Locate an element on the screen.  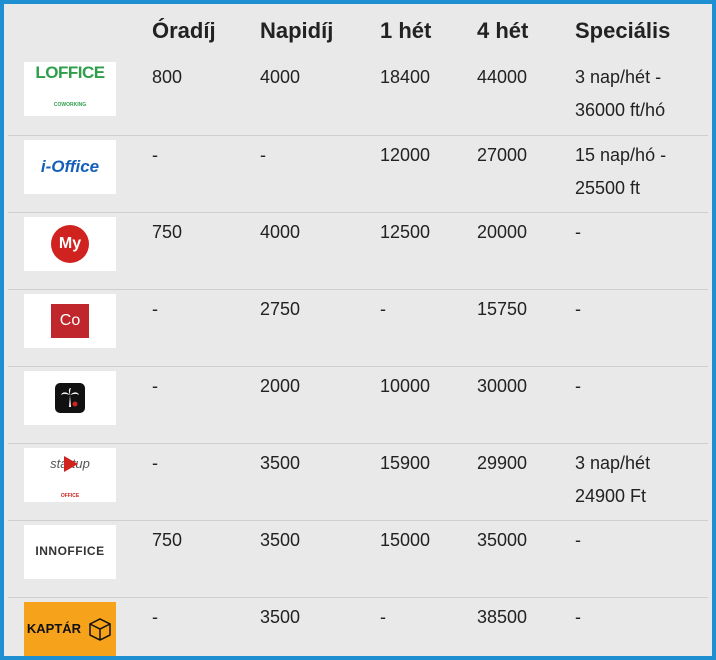
palm-logo is located at coordinates (70, 397).